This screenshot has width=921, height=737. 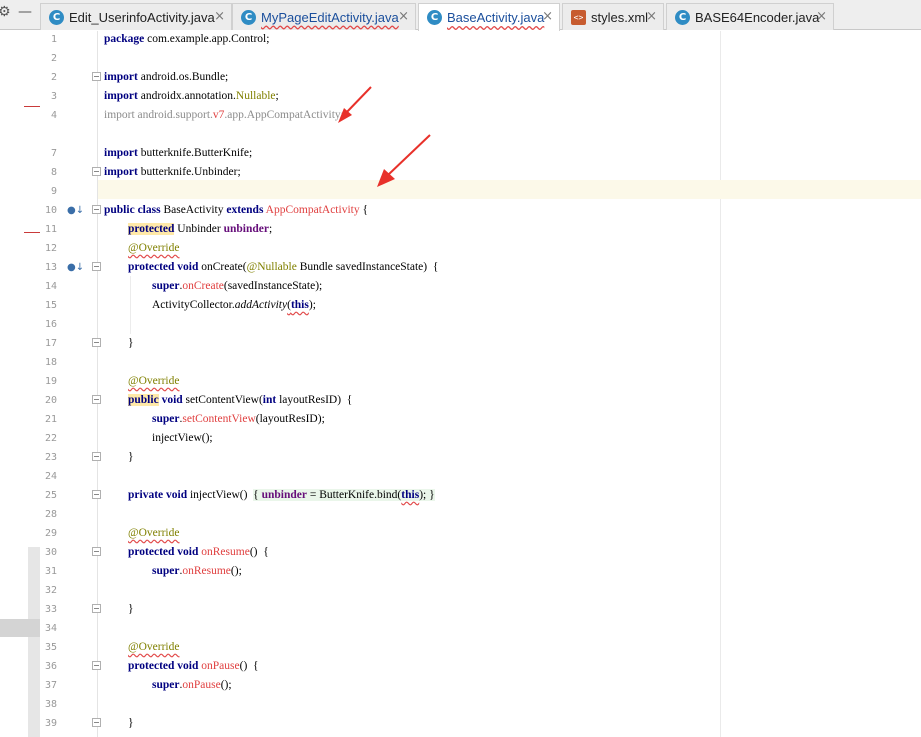 What do you see at coordinates (131, 457) in the screenshot?
I see `code-line-23: }` at bounding box center [131, 457].